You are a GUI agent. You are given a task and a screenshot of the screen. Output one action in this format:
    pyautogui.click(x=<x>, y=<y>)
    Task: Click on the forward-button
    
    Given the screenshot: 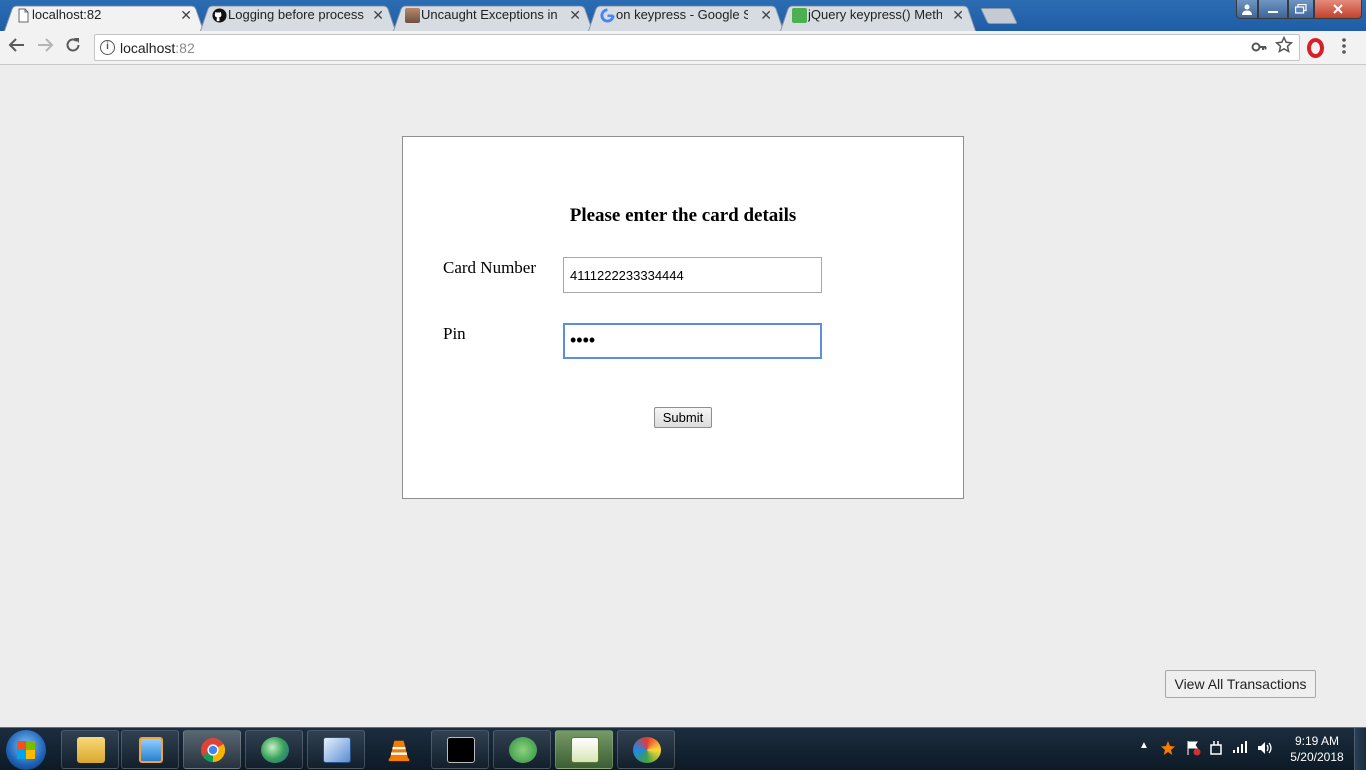 What is the action you would take?
    pyautogui.click(x=45, y=47)
    